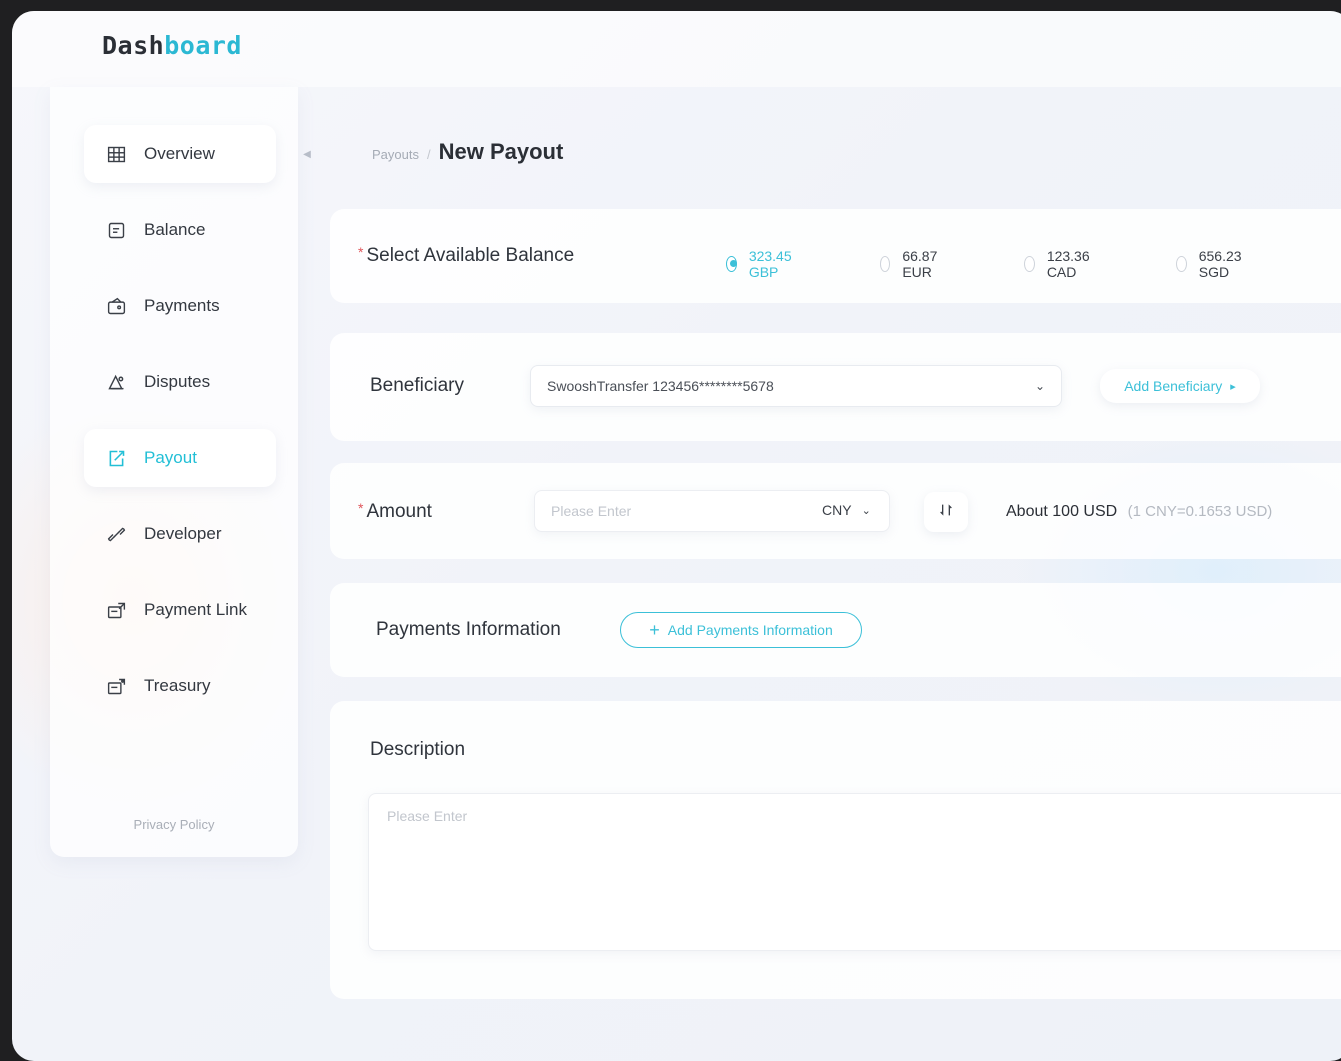 The image size is (1341, 1061). Describe the element at coordinates (1100, 511) in the screenshot. I see `about-currency: USD` at that location.